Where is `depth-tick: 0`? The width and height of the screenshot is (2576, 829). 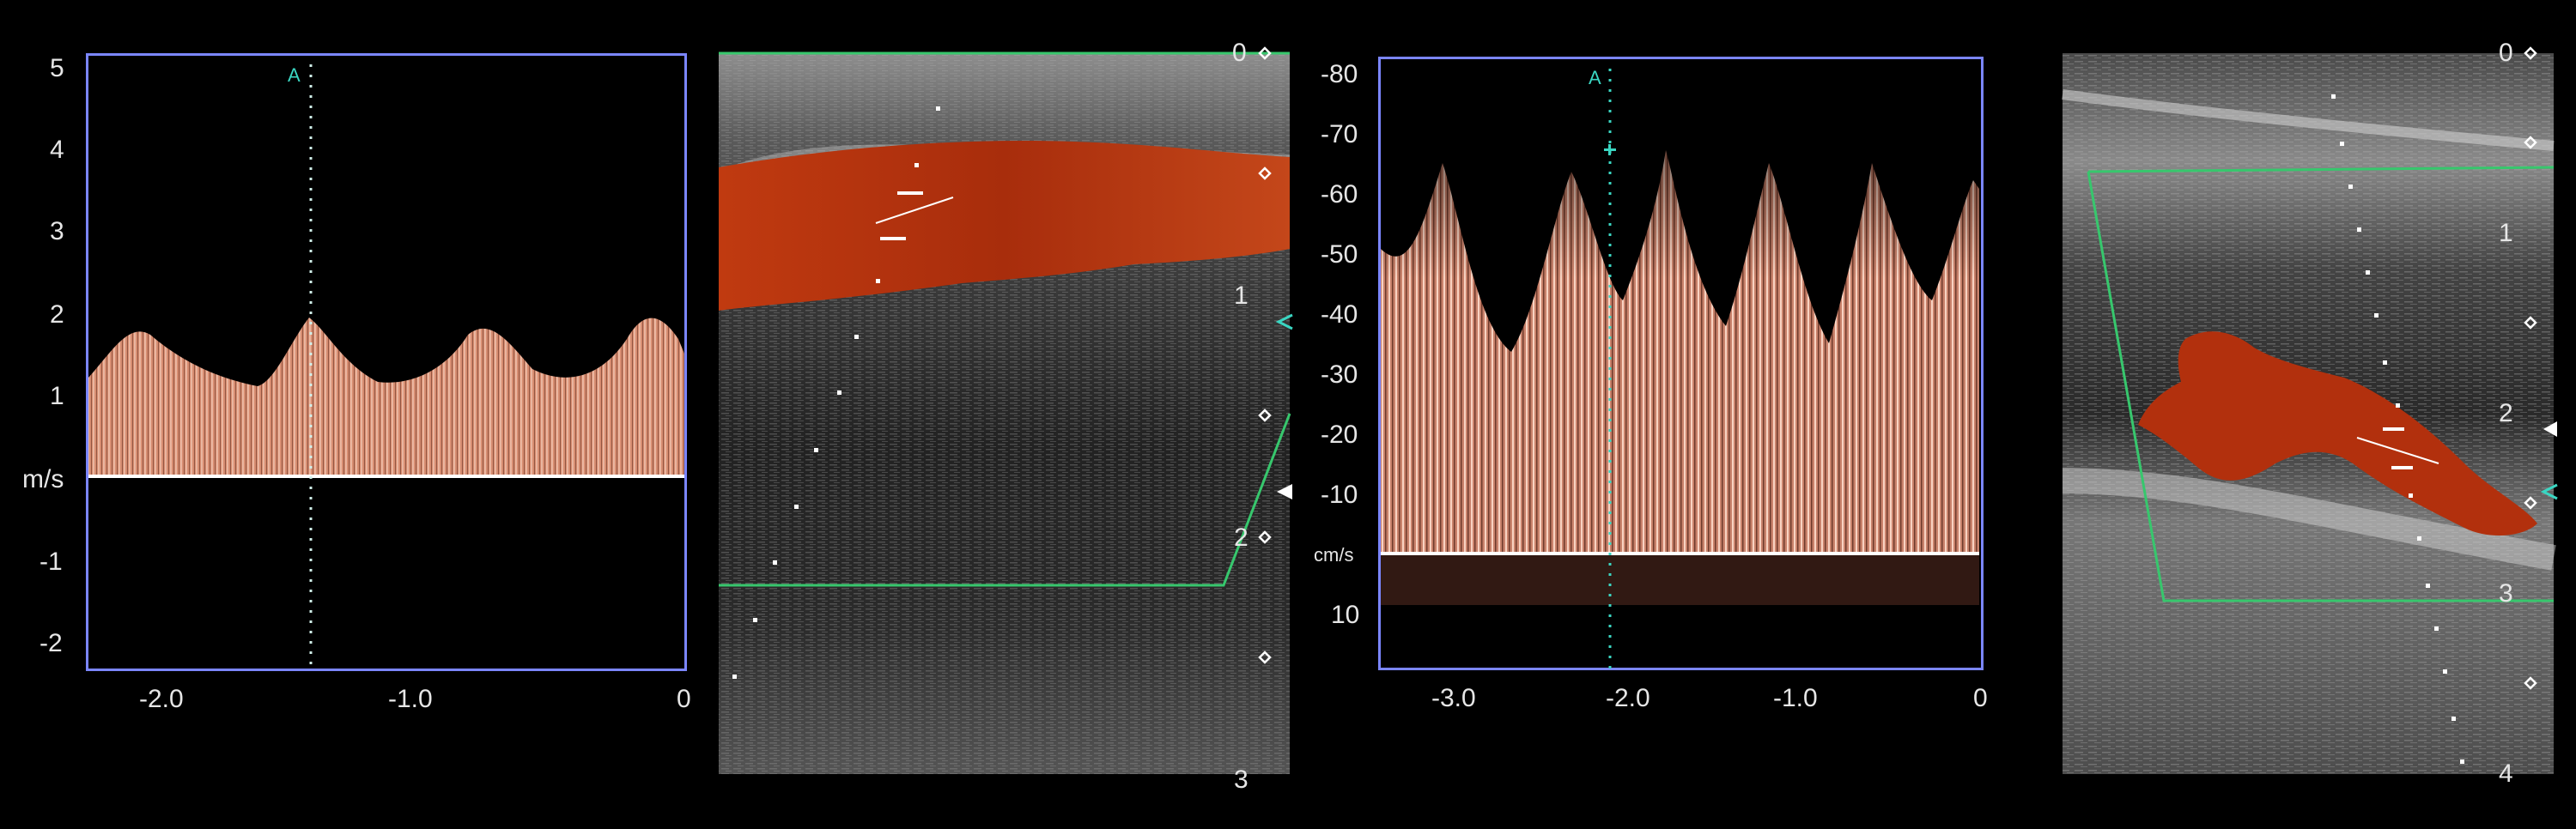 depth-tick: 0 is located at coordinates (2506, 53).